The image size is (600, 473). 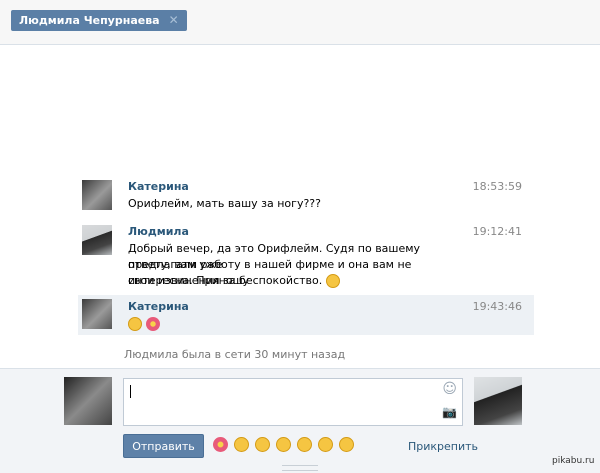 What do you see at coordinates (325, 444) in the screenshot?
I see `wink-icon` at bounding box center [325, 444].